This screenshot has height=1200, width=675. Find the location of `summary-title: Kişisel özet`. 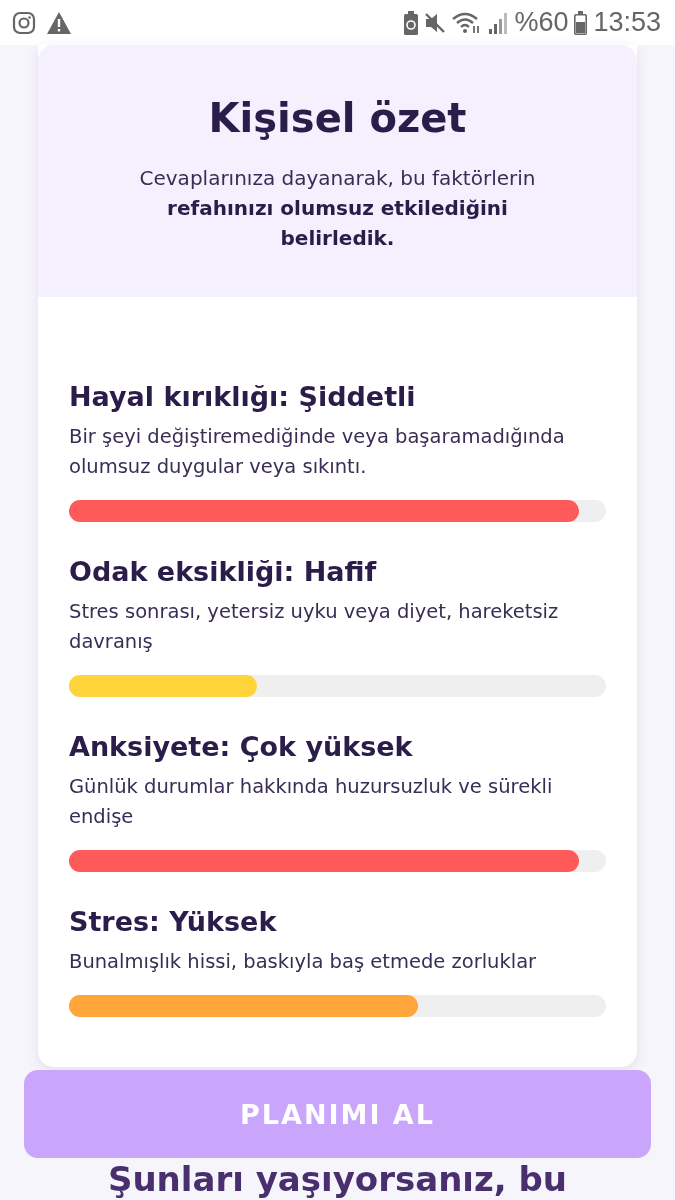

summary-title: Kişisel özet is located at coordinates (337, 118).